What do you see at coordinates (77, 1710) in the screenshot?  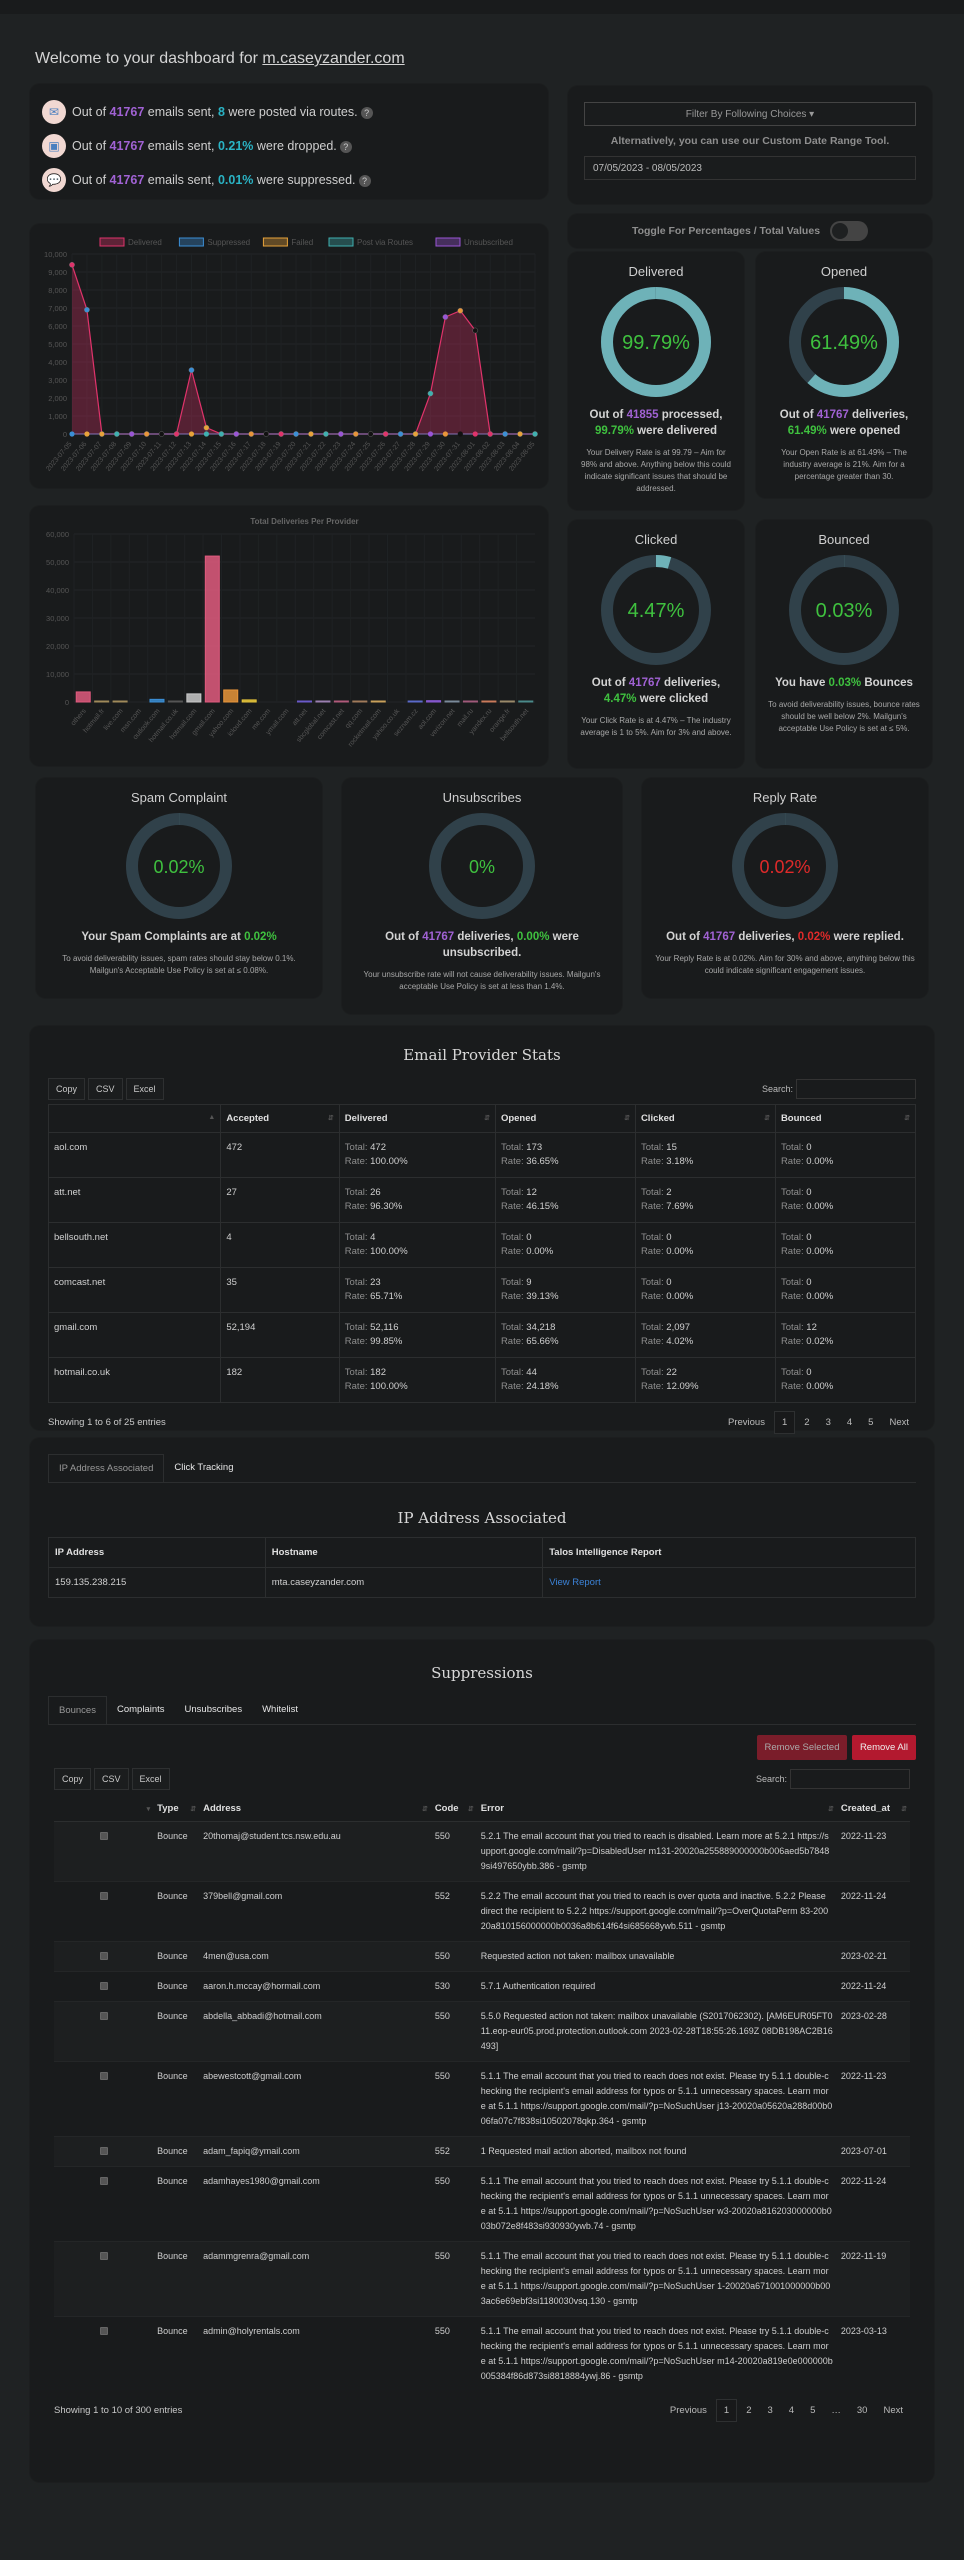 I see `tab-bounces: Bounces` at bounding box center [77, 1710].